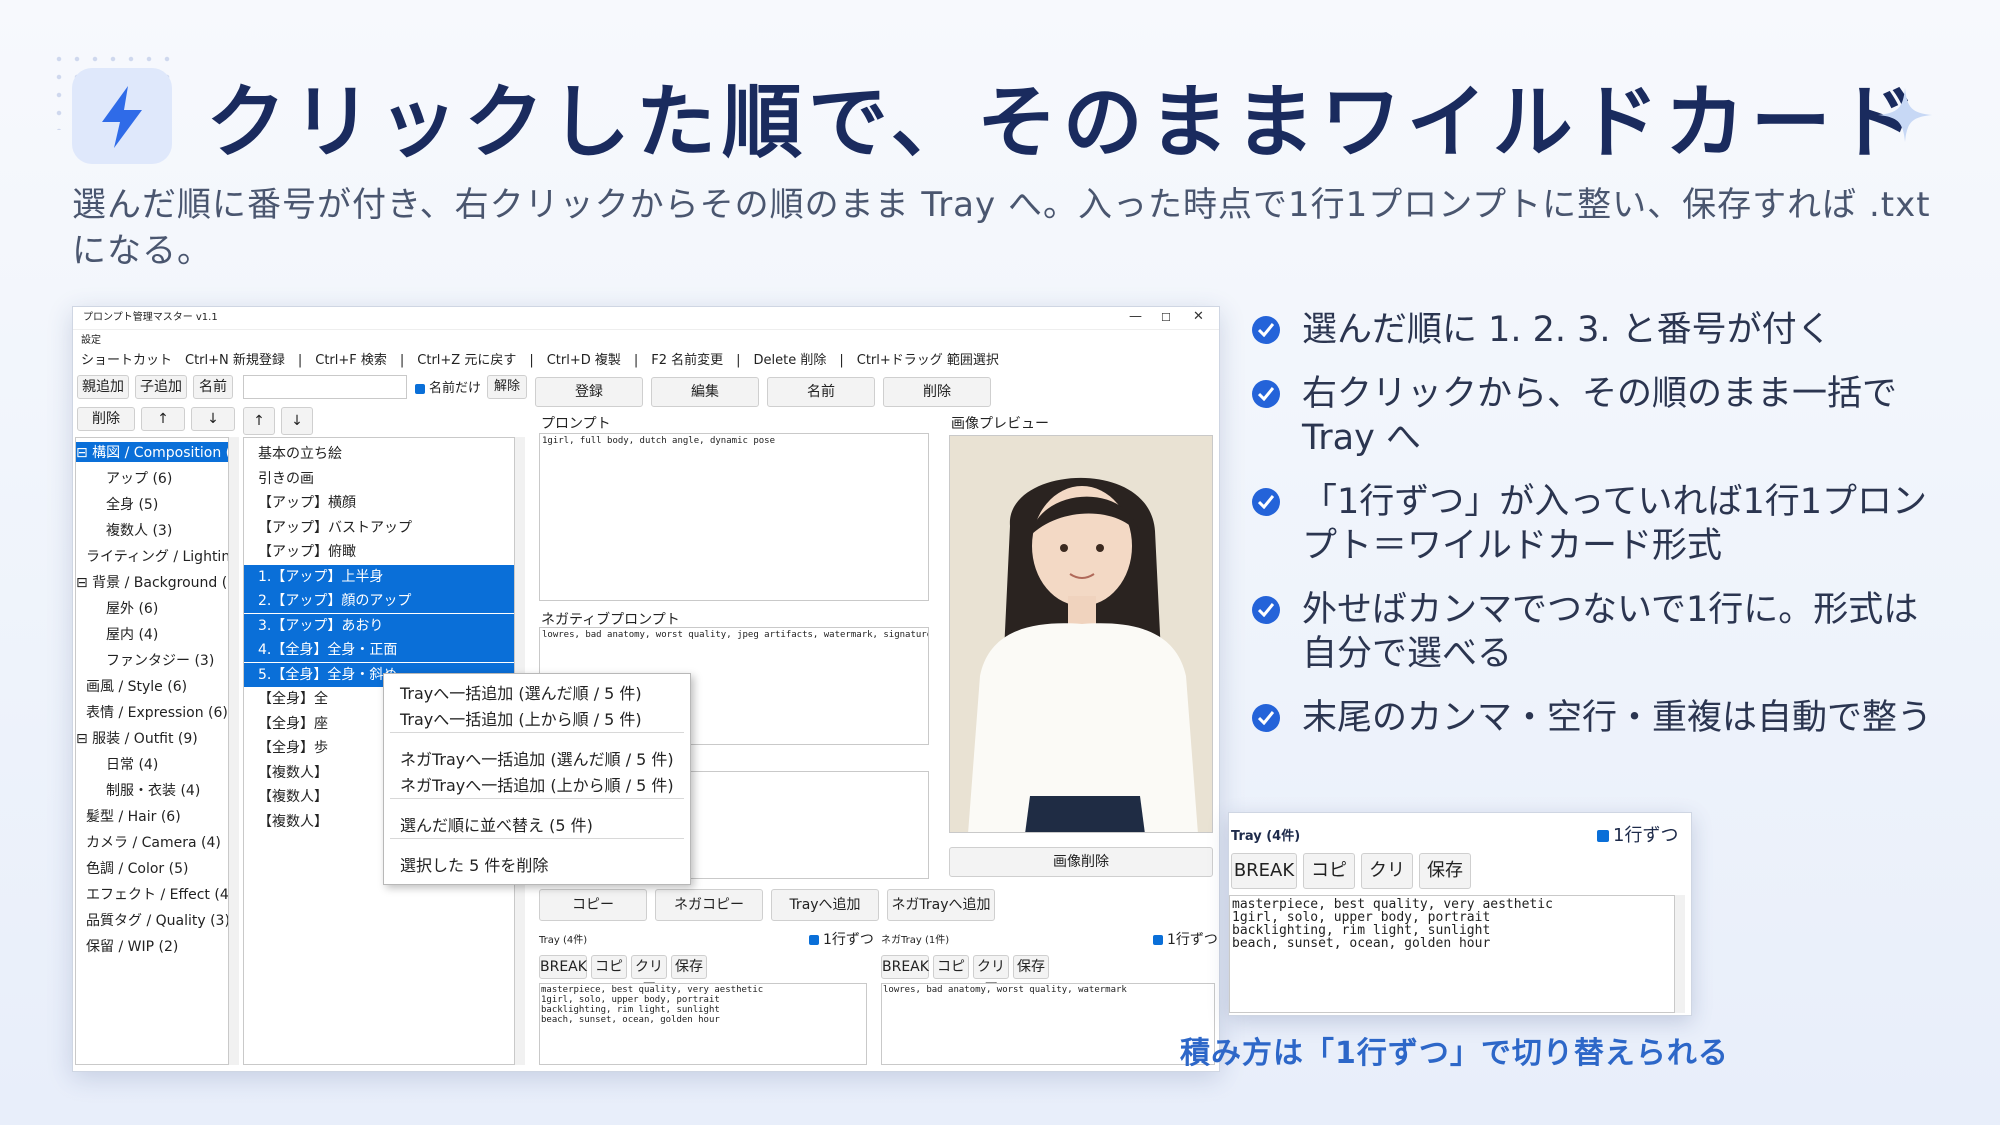 This screenshot has height=1125, width=2000. What do you see at coordinates (705, 392) in the screenshot?
I see `edit-button: 編集` at bounding box center [705, 392].